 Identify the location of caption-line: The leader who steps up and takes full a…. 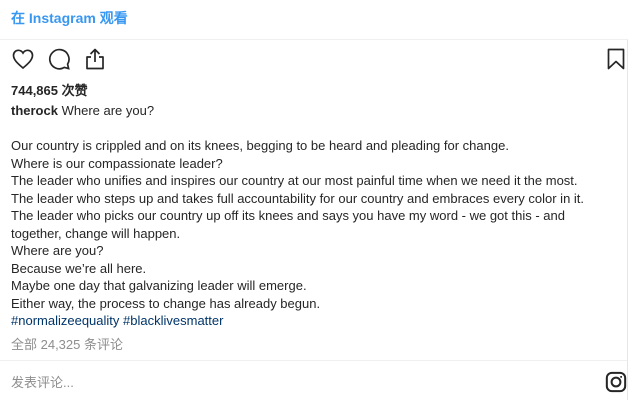
(298, 198).